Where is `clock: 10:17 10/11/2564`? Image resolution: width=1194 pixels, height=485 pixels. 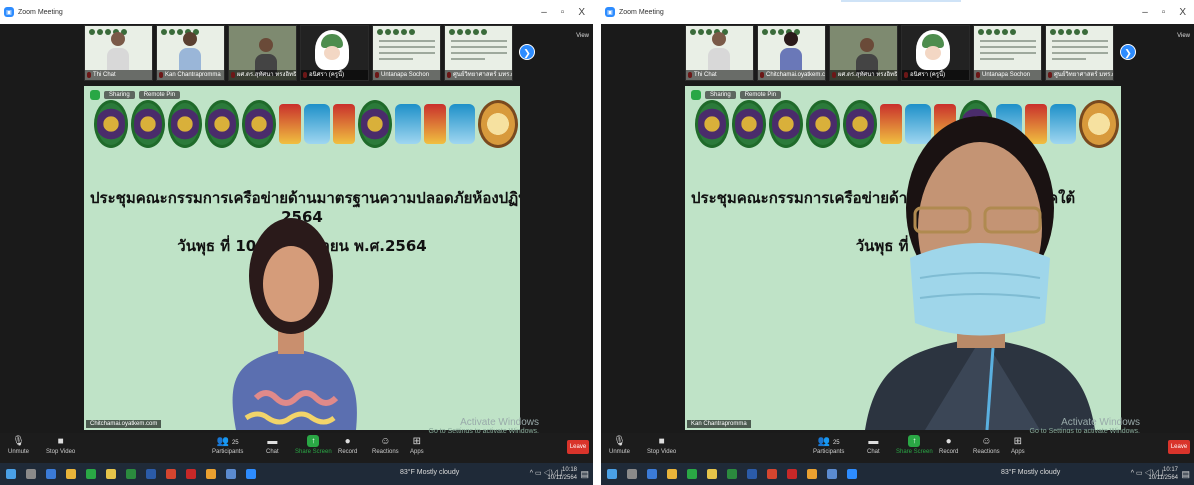
clock: 10:17 10/11/2564 is located at coordinates (1163, 474).